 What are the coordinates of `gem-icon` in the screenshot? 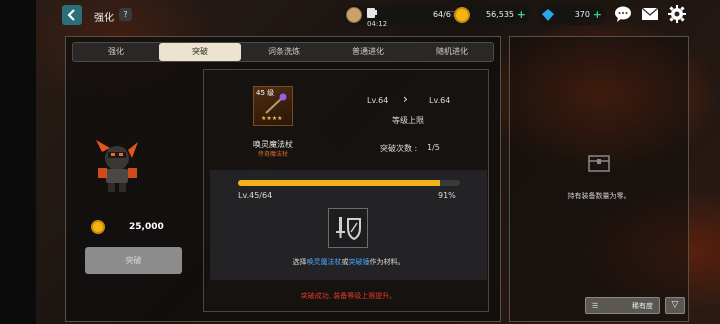 It's located at (548, 15).